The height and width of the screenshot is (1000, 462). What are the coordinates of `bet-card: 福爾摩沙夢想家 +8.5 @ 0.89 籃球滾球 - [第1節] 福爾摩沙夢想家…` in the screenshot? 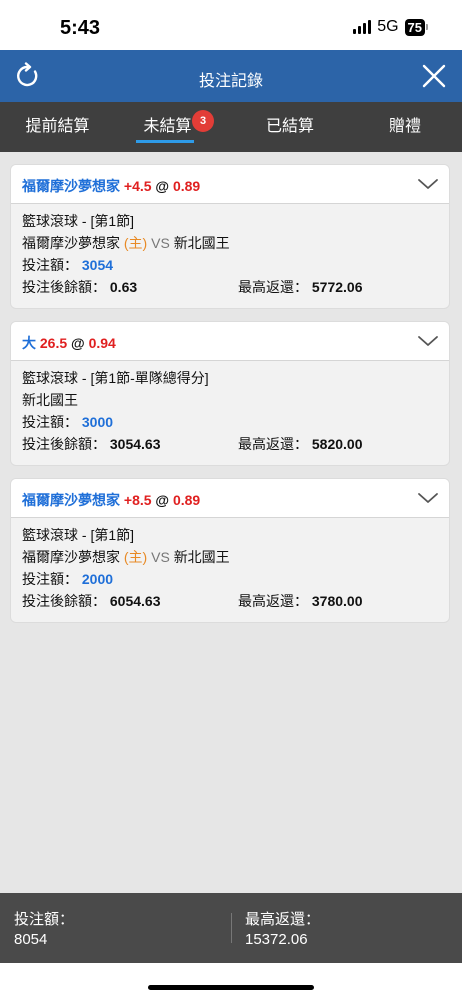 It's located at (230, 550).